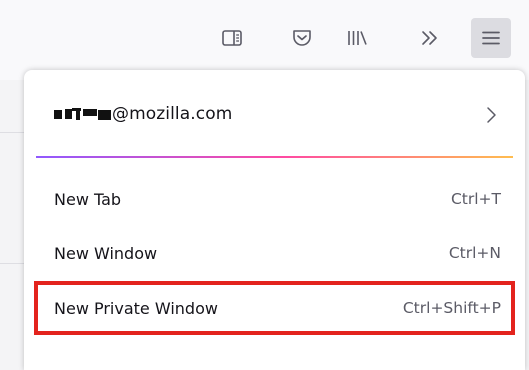  What do you see at coordinates (88, 199) in the screenshot?
I see `menu-item-label: New Tab` at bounding box center [88, 199].